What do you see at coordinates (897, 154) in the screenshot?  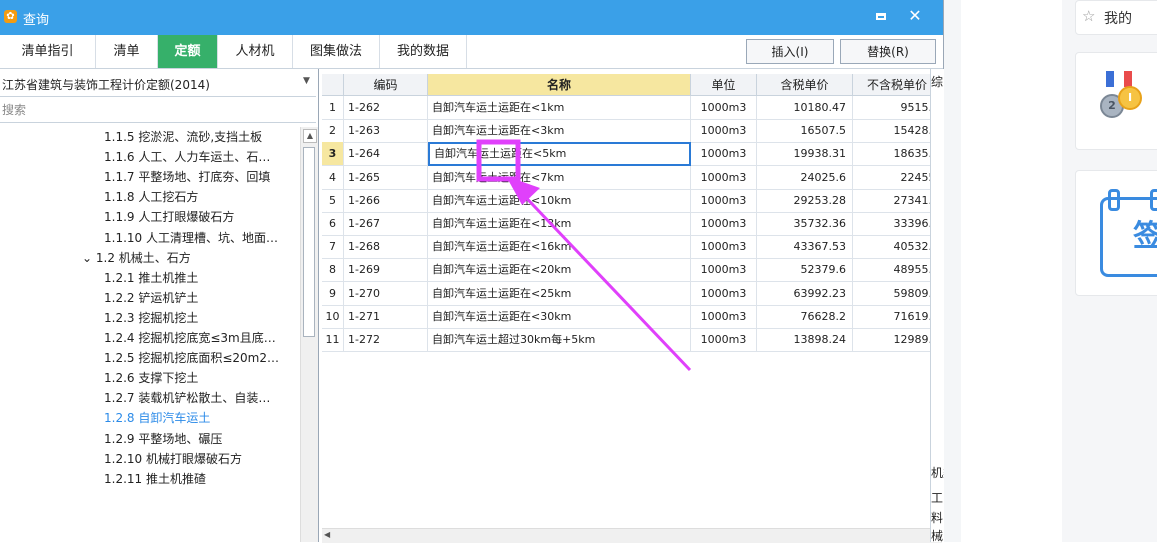 I see `notax-price-cell: 18635.4` at bounding box center [897, 154].